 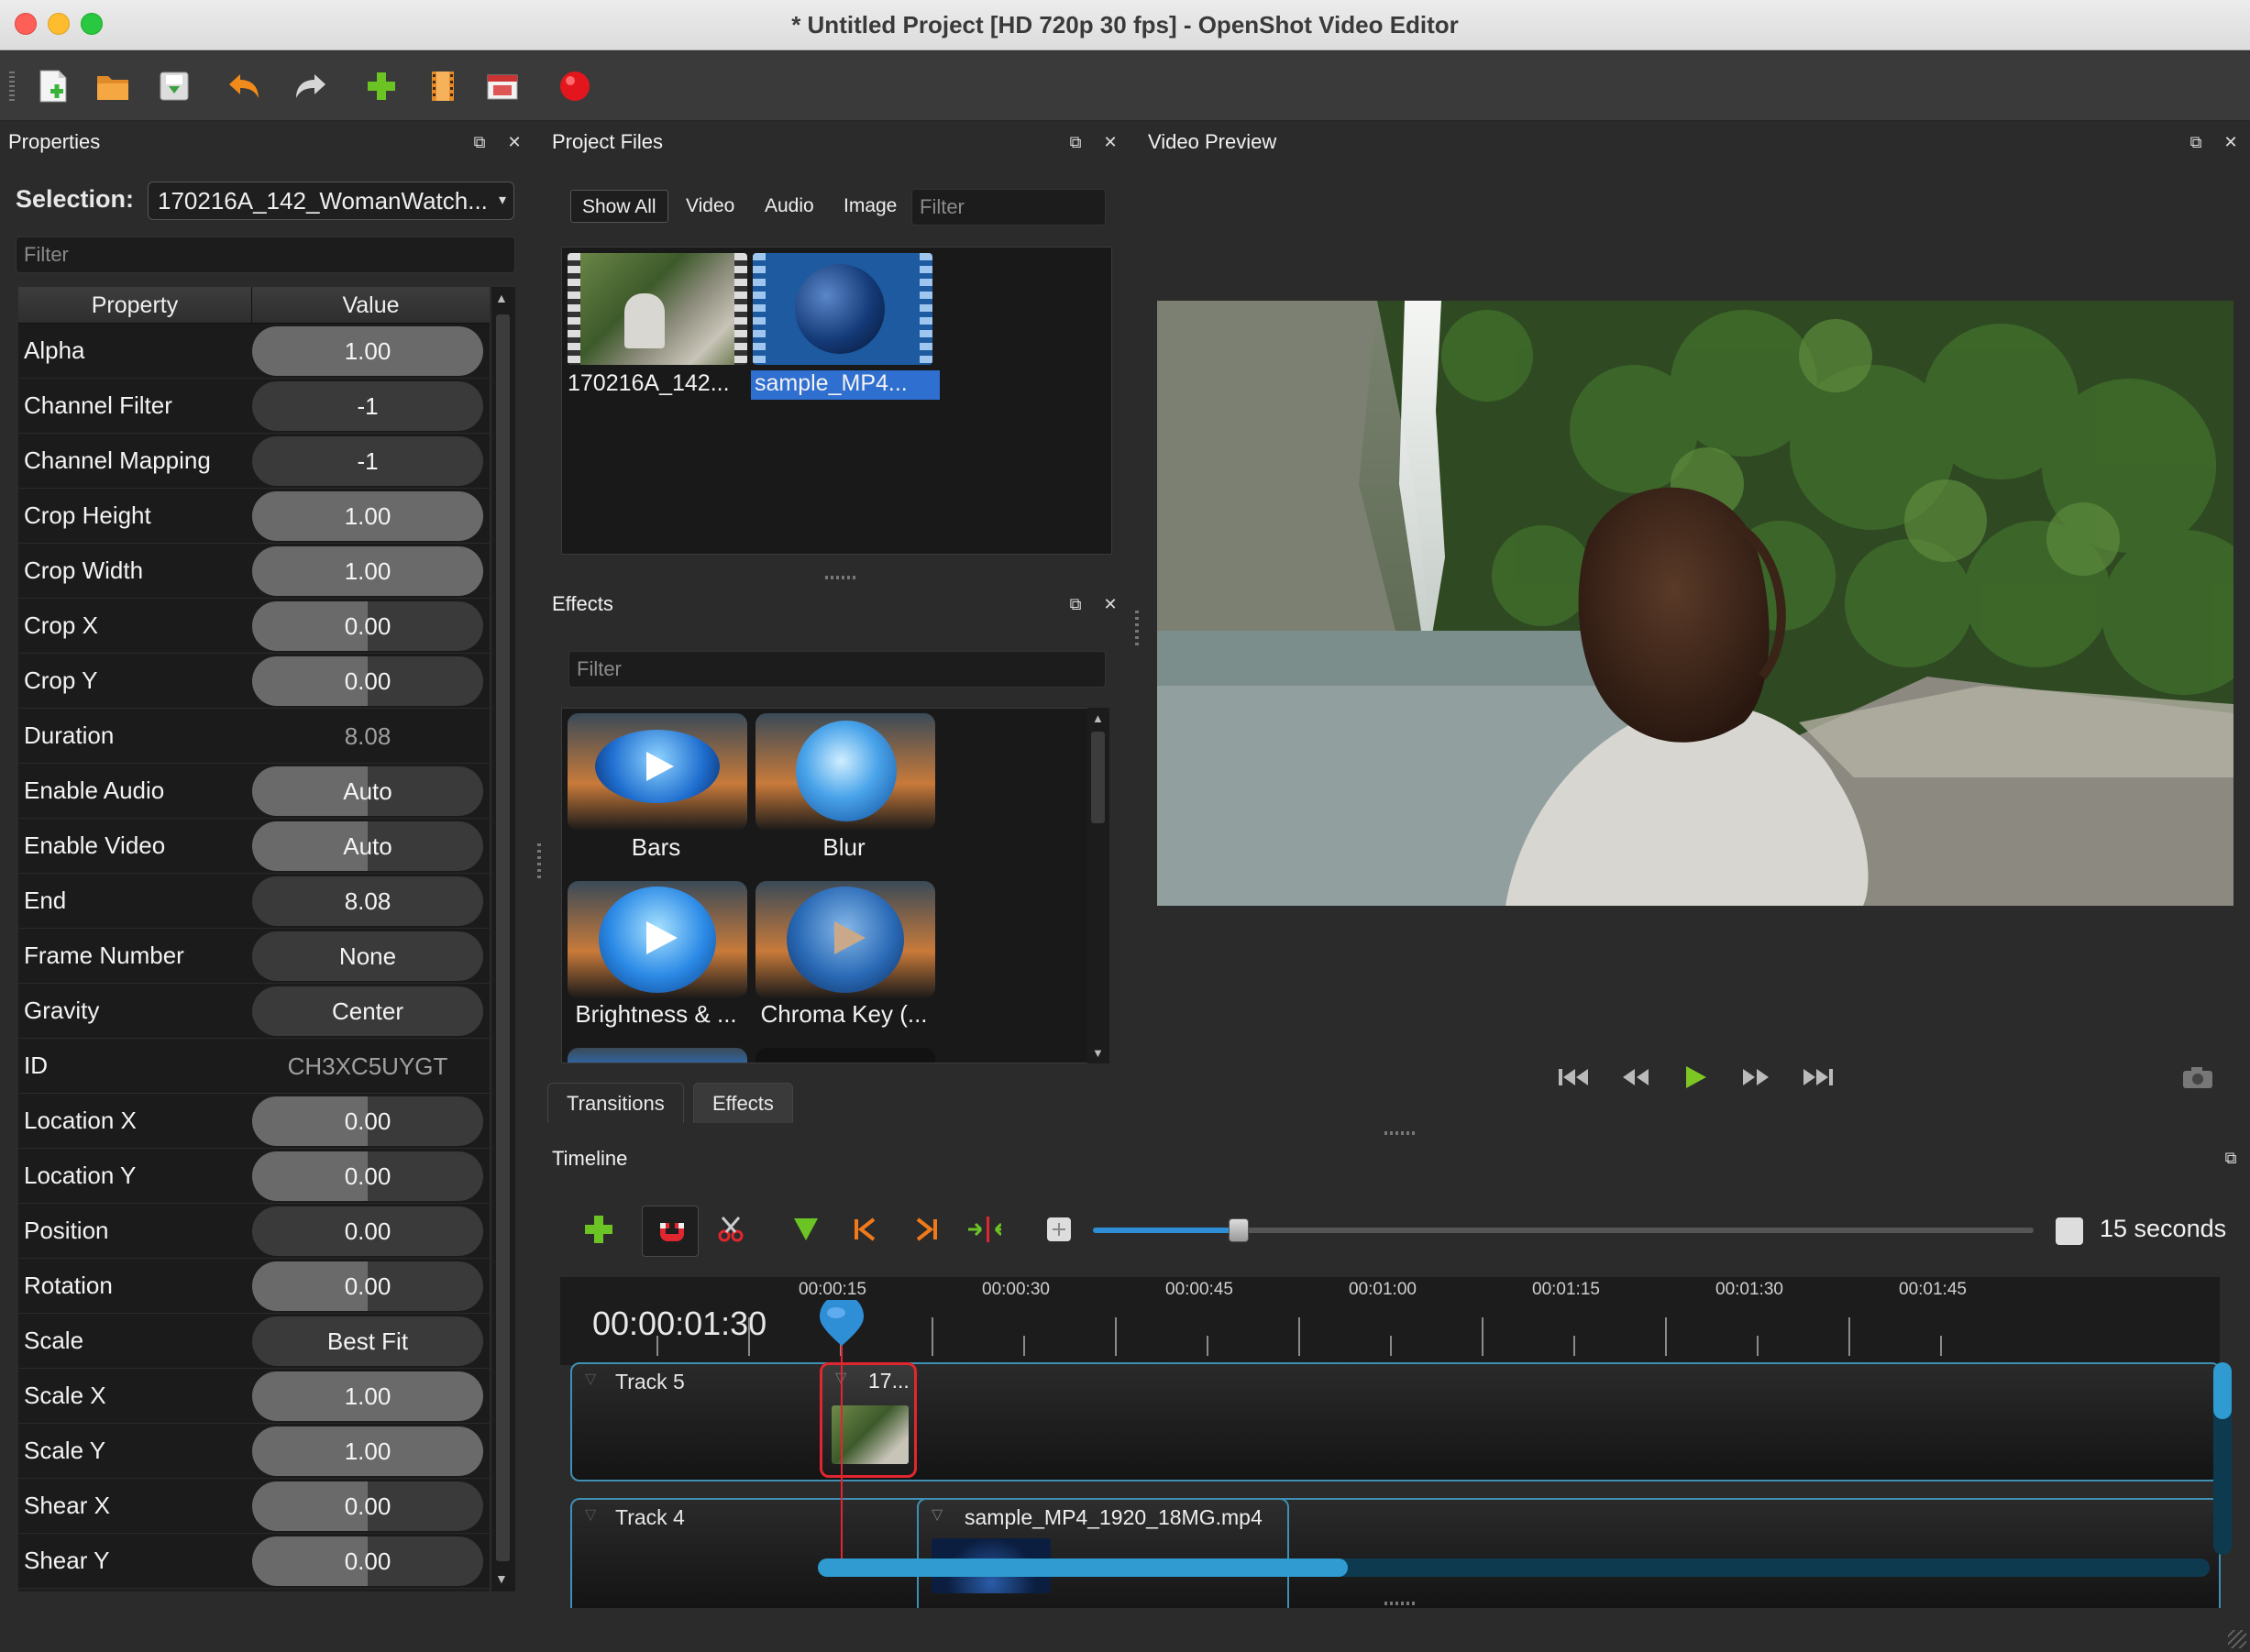 What do you see at coordinates (842, 1321) in the screenshot?
I see `playhead-handle` at bounding box center [842, 1321].